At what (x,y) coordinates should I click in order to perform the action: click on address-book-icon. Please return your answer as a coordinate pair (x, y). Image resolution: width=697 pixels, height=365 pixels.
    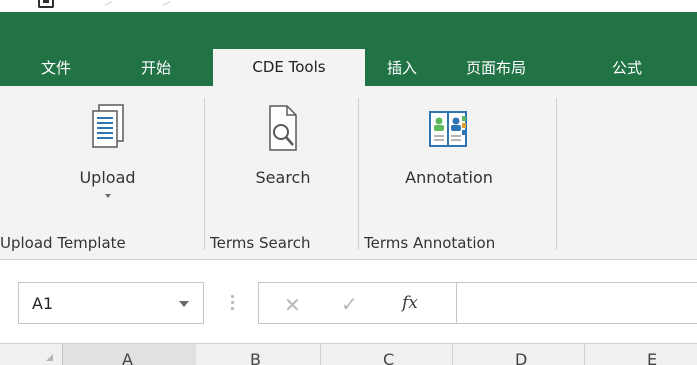
    Looking at the image, I should click on (448, 129).